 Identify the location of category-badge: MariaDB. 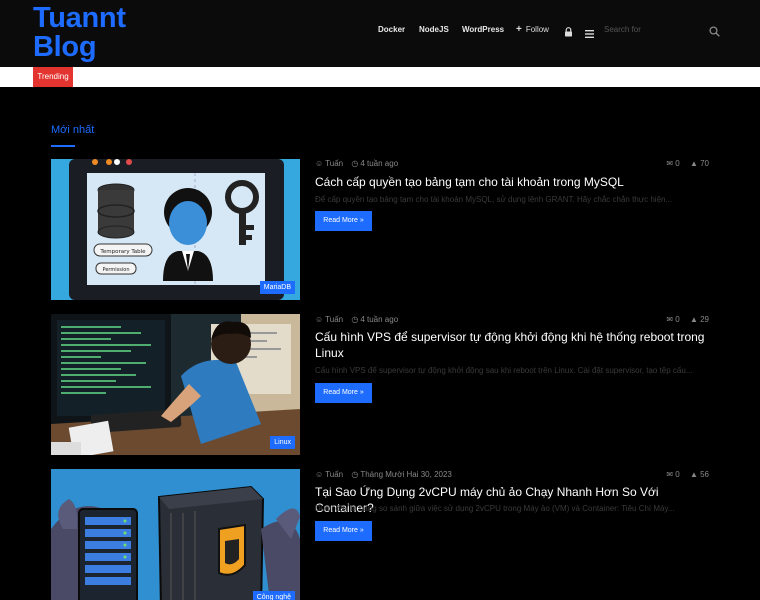
(277, 287).